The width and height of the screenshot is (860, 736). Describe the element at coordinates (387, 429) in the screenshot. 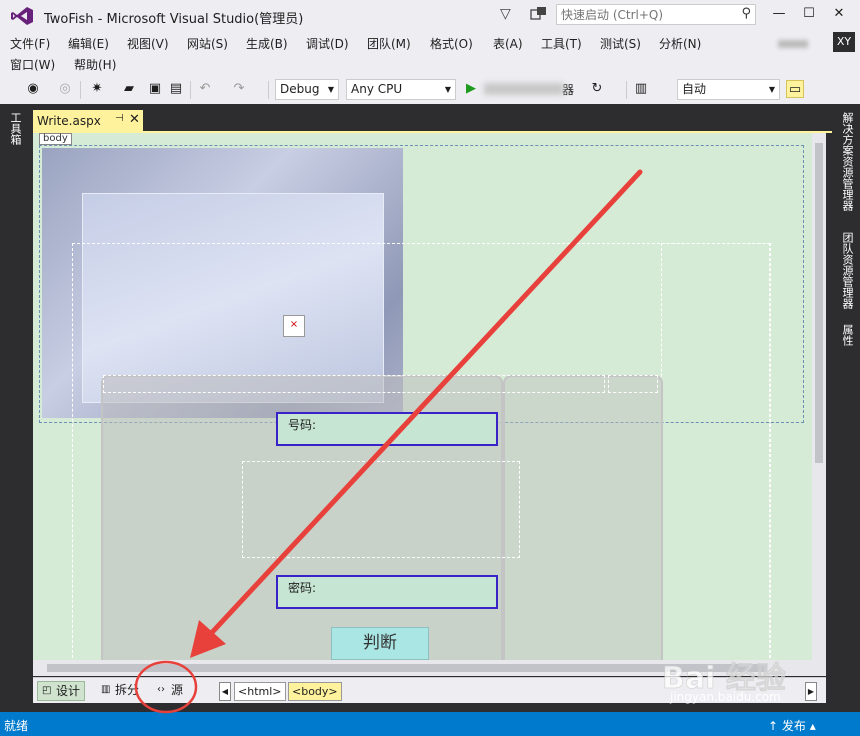

I see `number-field: 号码:` at that location.